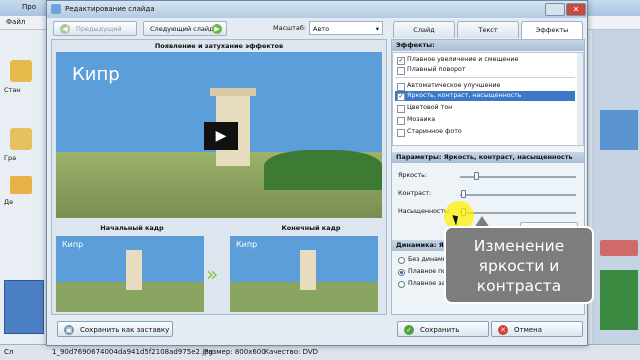  What do you see at coordinates (409, 330) in the screenshot?
I see `check-icon: ✓` at bounding box center [409, 330].